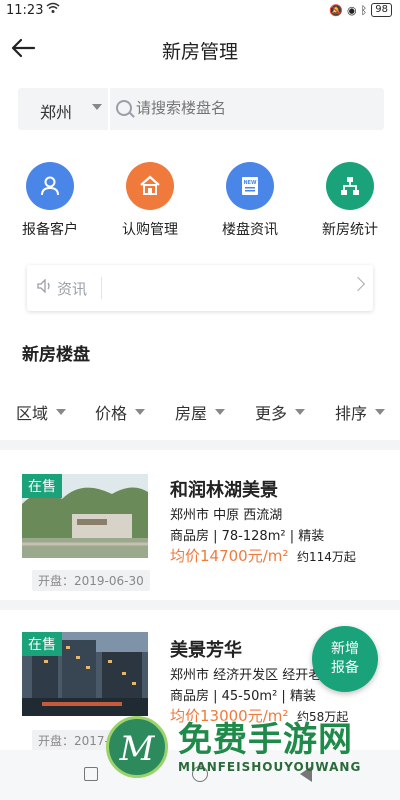 The image size is (400, 800). I want to click on search-row: 郑州, so click(201, 109).